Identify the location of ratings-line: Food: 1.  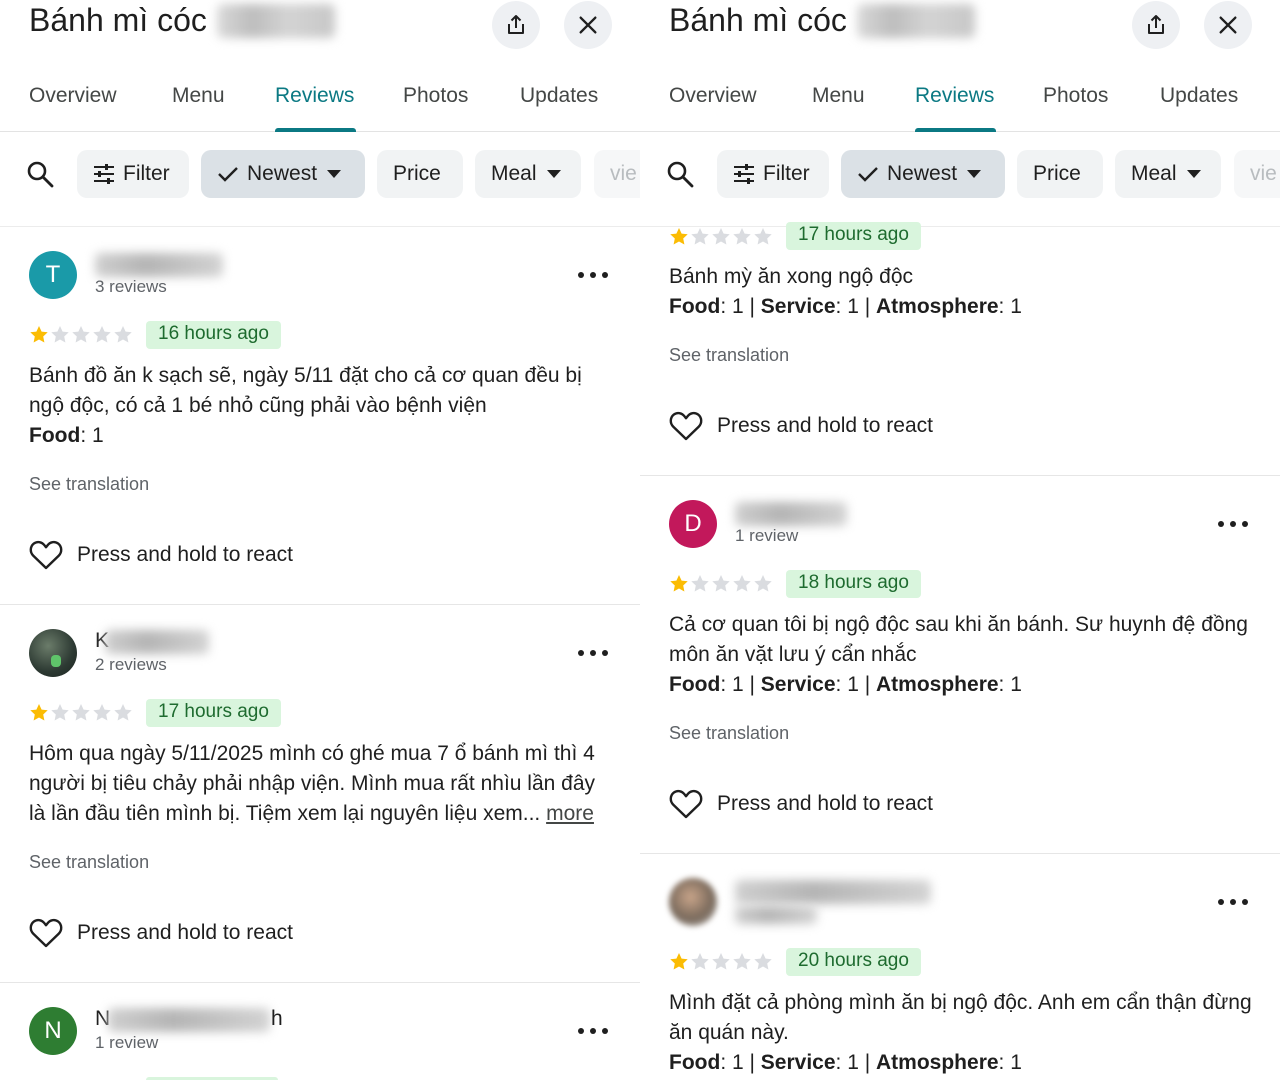
(66, 435).